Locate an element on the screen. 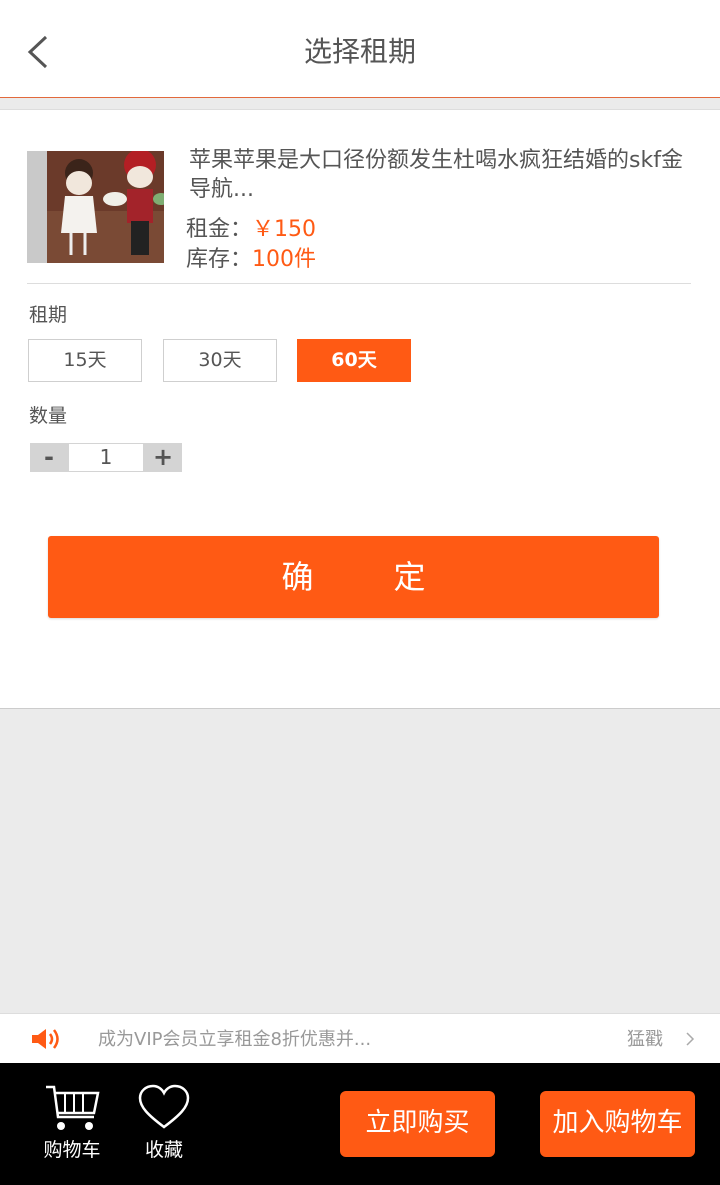 Image resolution: width=720 pixels, height=1185 pixels. vip-notice-bar: 成为VIP会员立享租金8折优惠并... 猛戳 is located at coordinates (360, 1038).